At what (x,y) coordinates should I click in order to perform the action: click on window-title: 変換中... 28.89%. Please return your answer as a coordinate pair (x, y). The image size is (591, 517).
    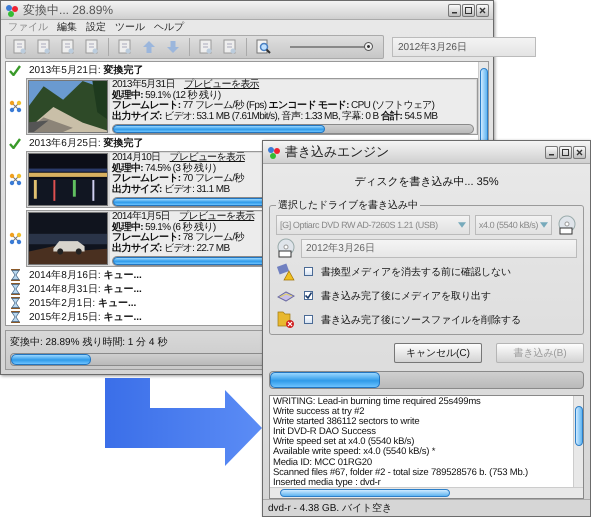
    Looking at the image, I should click on (68, 10).